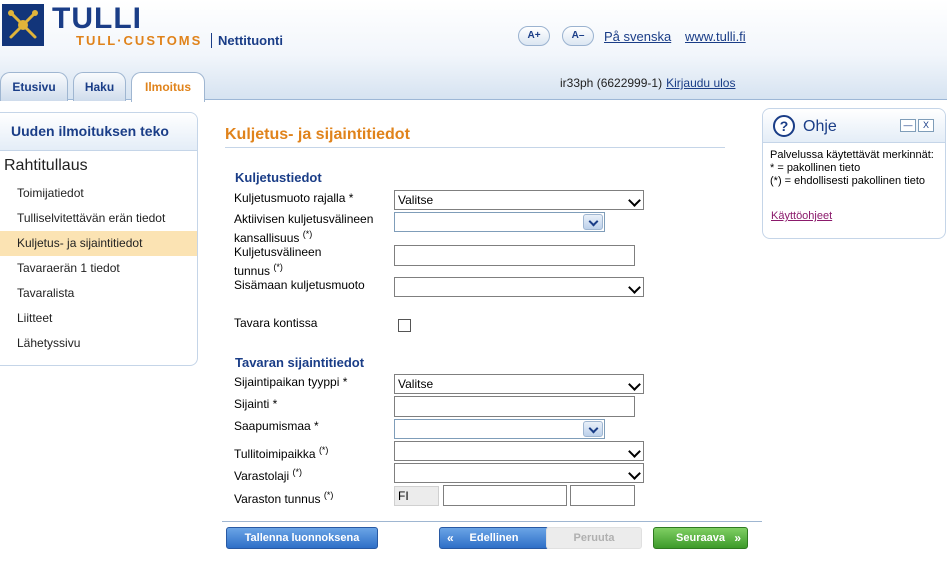 The width and height of the screenshot is (947, 567). I want to click on help-header: ? Ohje — X, so click(854, 126).